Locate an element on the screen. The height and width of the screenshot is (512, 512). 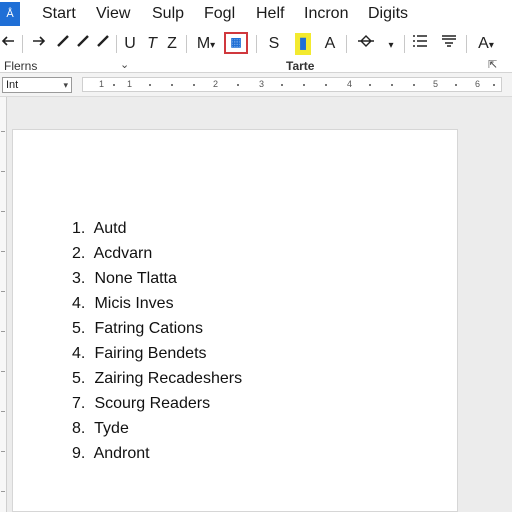
ruler-number: 4 is located at coordinates (350, 84).